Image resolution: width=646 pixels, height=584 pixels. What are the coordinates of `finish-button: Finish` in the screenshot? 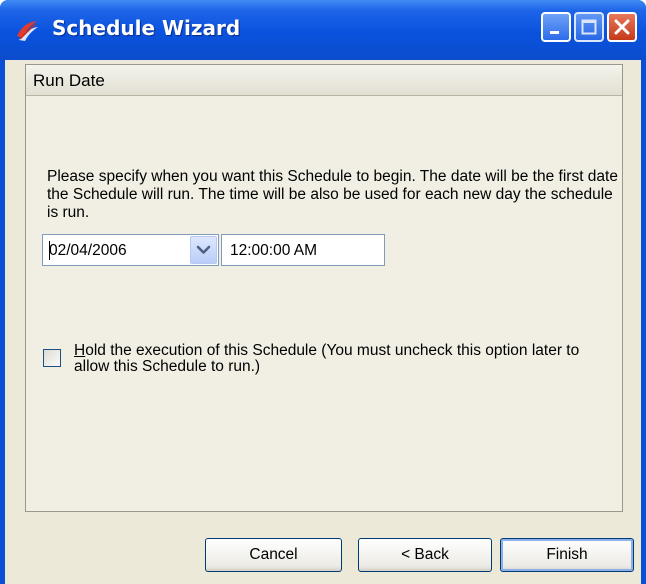 It's located at (567, 555).